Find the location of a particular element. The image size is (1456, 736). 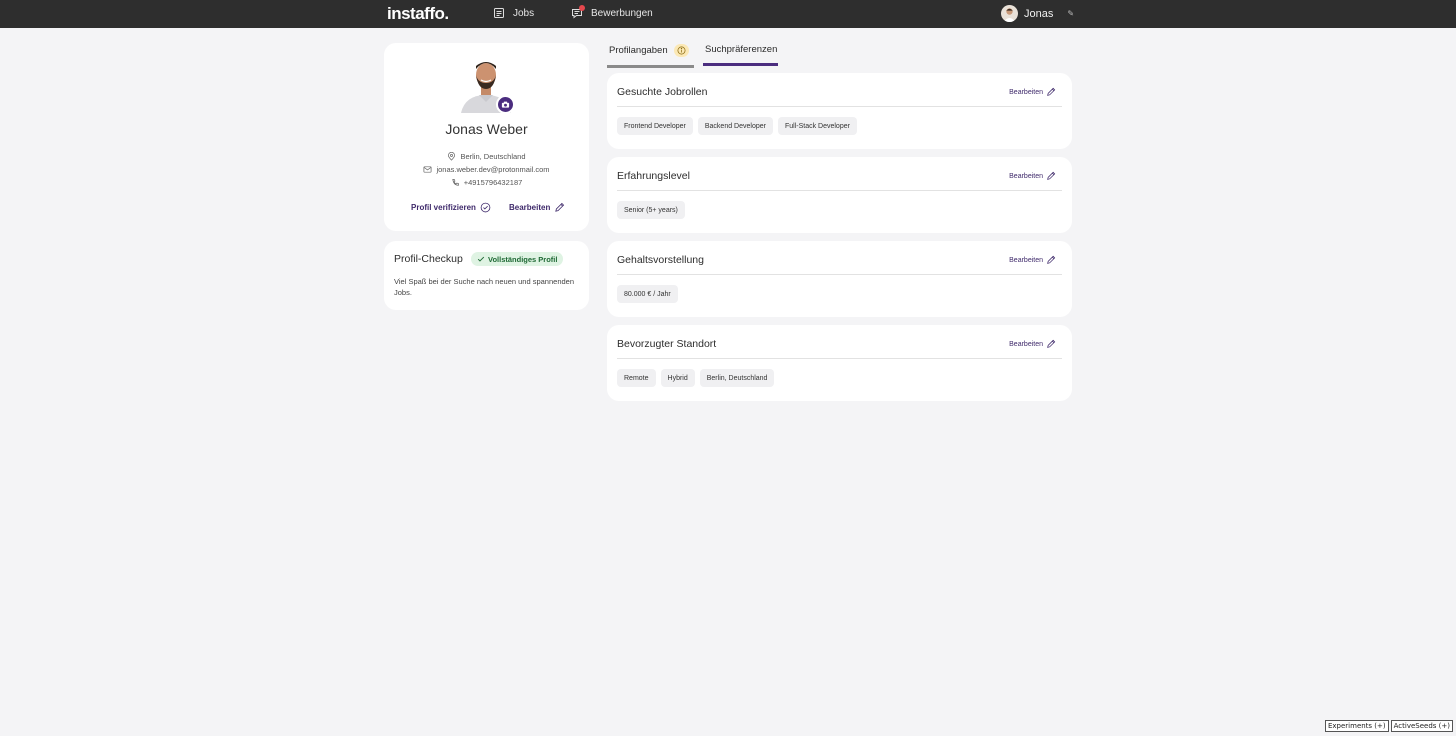

profile-phone-text: +4915796432187 is located at coordinates (493, 182).